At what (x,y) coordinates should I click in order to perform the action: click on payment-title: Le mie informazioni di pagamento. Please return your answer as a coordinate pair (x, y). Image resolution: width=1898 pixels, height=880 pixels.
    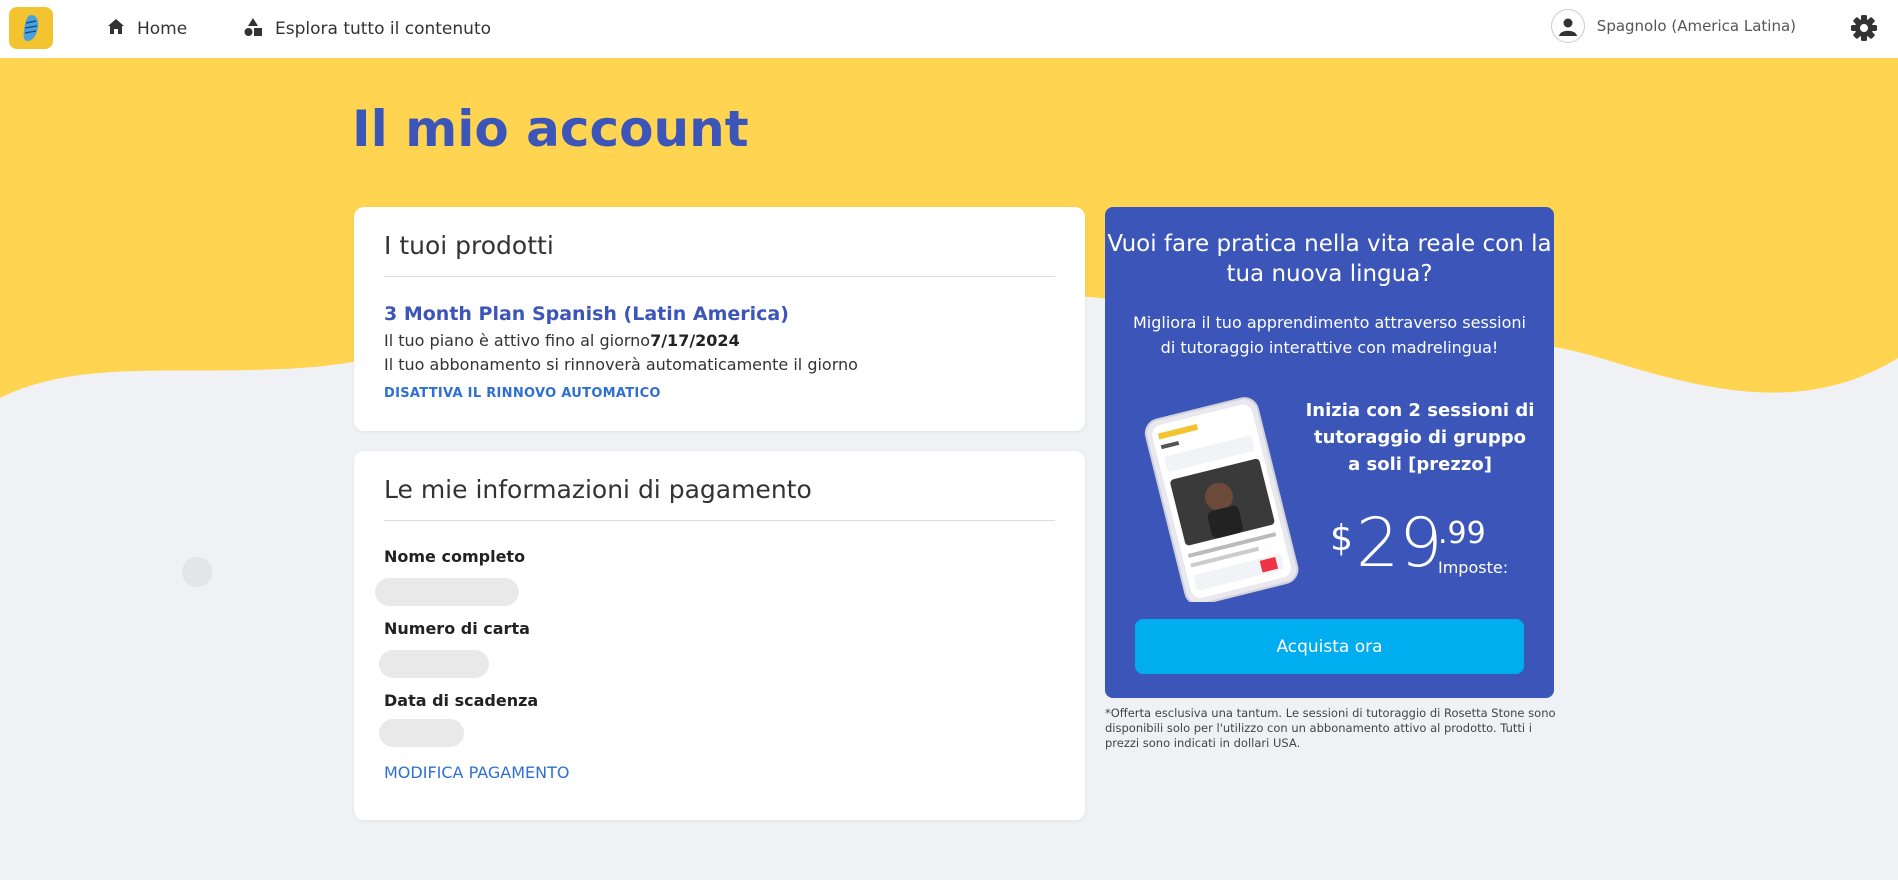
    Looking at the image, I should click on (598, 489).